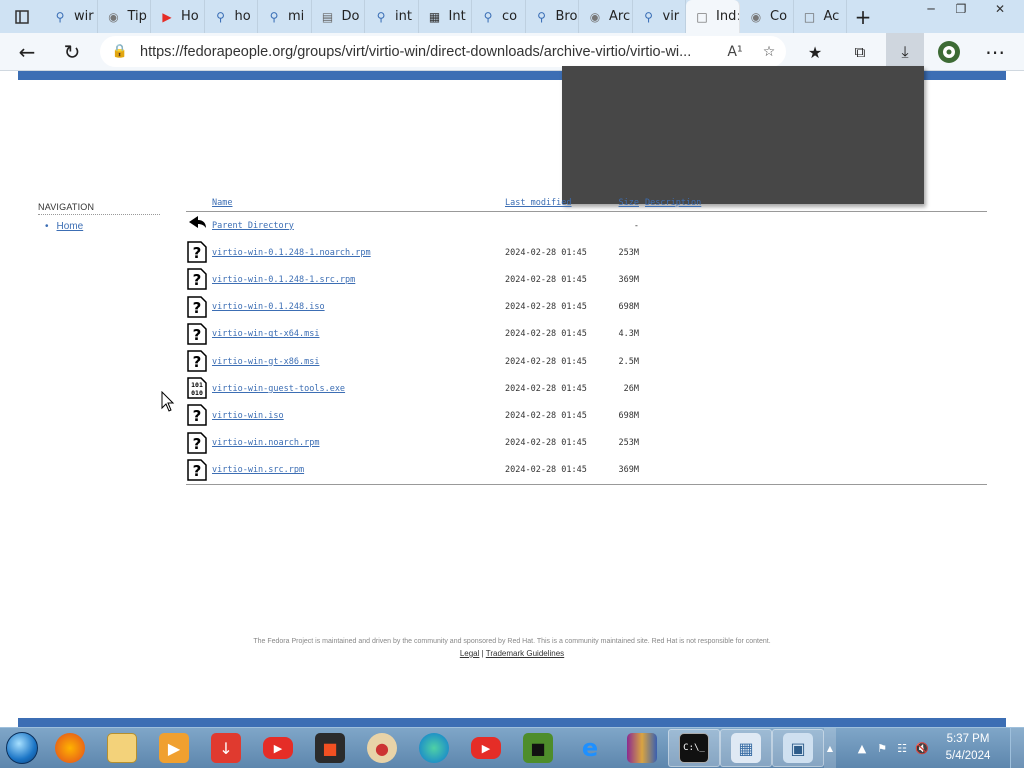 The width and height of the screenshot is (1024, 768). What do you see at coordinates (525, 653) in the screenshot?
I see `trademark-guidelines-link: Trademark Guidelines` at bounding box center [525, 653].